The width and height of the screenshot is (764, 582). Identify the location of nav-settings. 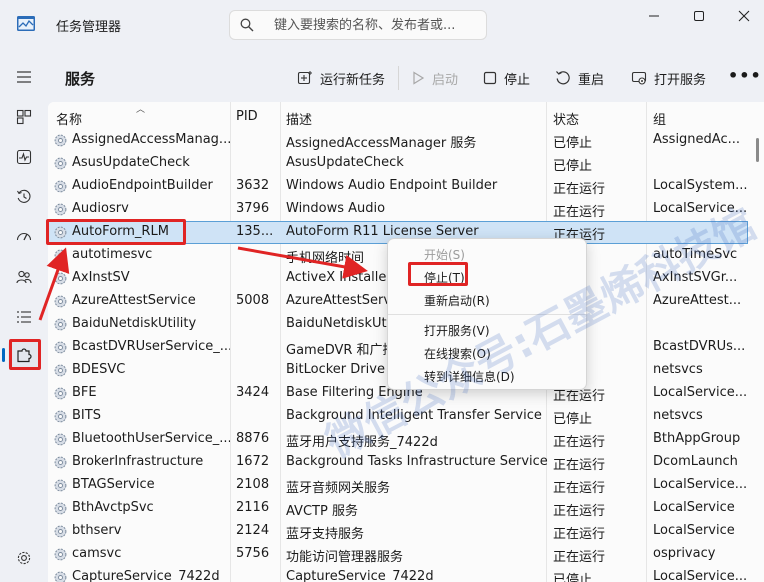
(24, 558).